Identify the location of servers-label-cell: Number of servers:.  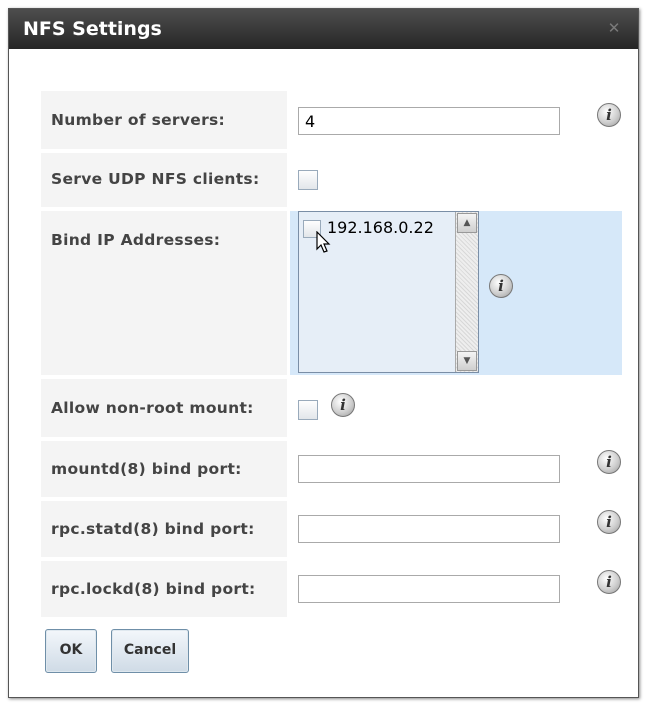
(164, 120).